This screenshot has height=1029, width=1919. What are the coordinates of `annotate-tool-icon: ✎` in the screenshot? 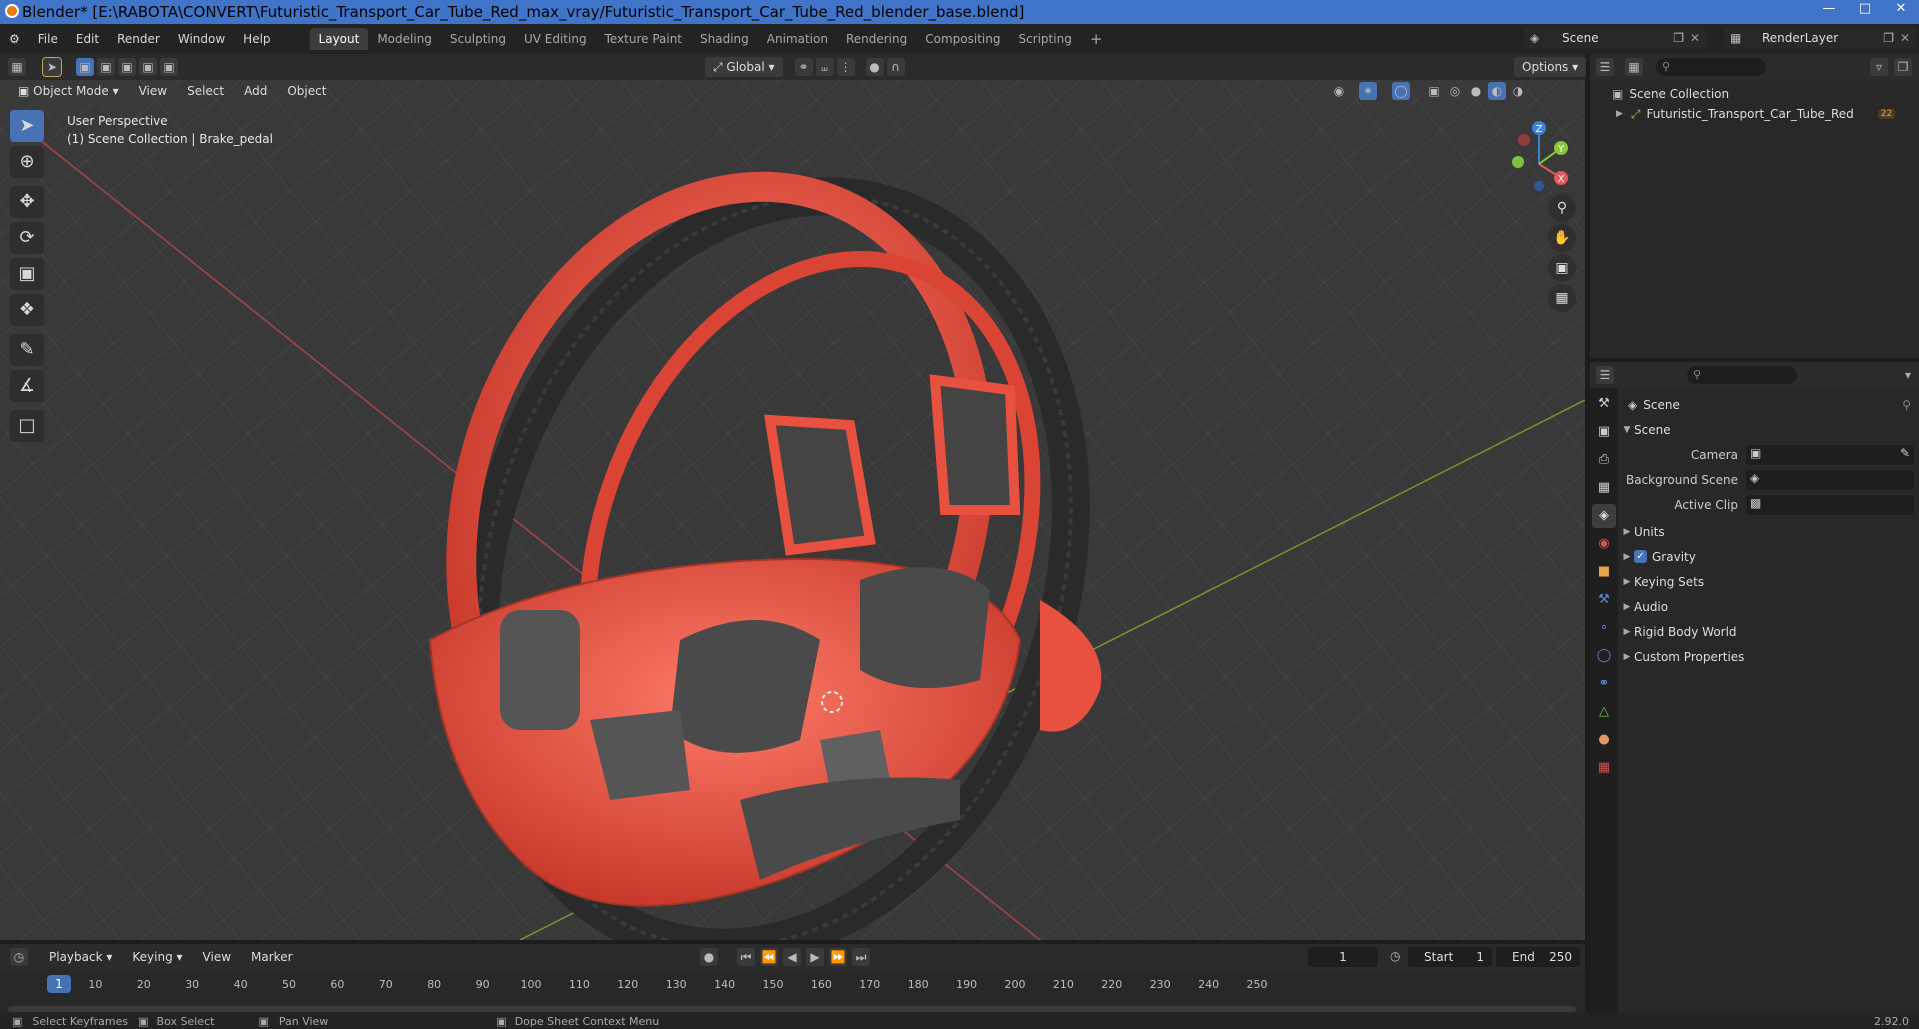 It's located at (27, 350).